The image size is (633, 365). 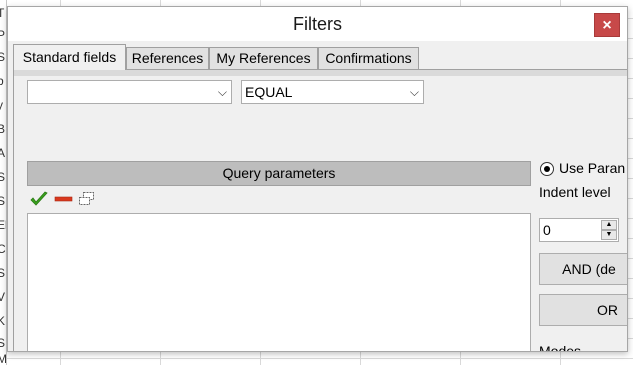 What do you see at coordinates (3, 129) in the screenshot?
I see `row-label: B` at bounding box center [3, 129].